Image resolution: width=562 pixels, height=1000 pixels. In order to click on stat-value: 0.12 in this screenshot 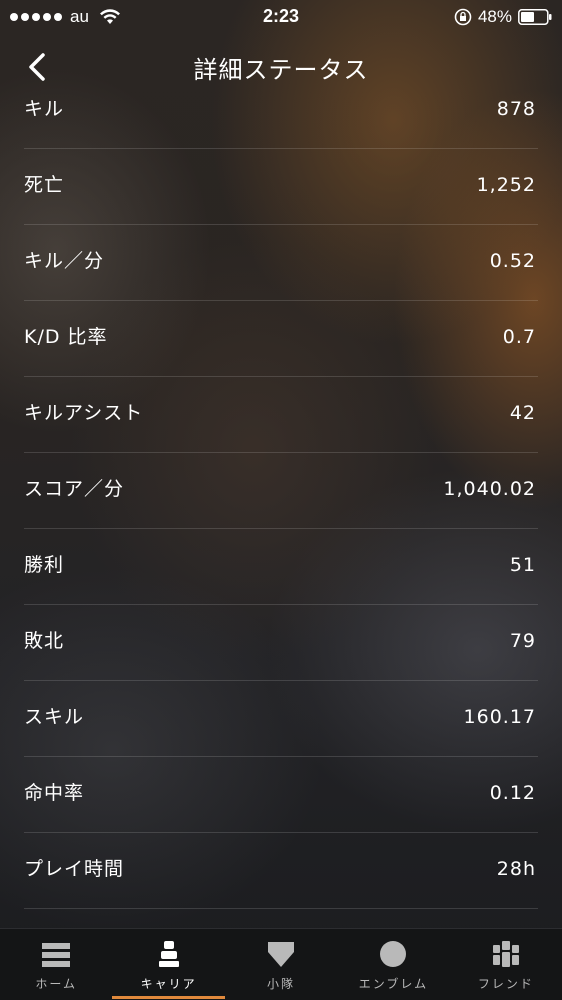, I will do `click(512, 793)`.